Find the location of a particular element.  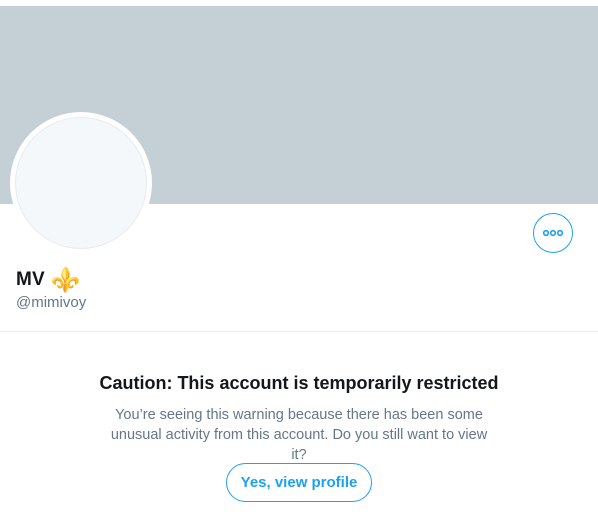

user-handle: @mimivoy is located at coordinates (51, 302).